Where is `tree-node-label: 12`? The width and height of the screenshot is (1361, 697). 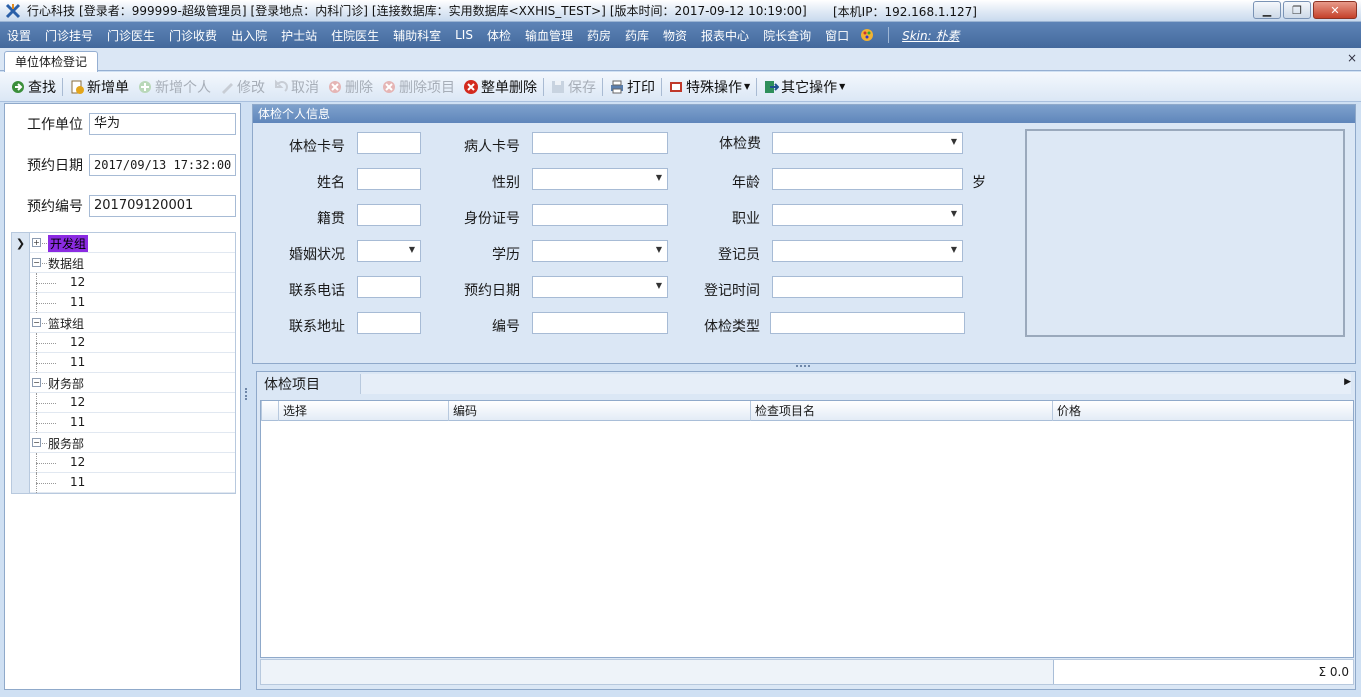 tree-node-label: 12 is located at coordinates (78, 282).